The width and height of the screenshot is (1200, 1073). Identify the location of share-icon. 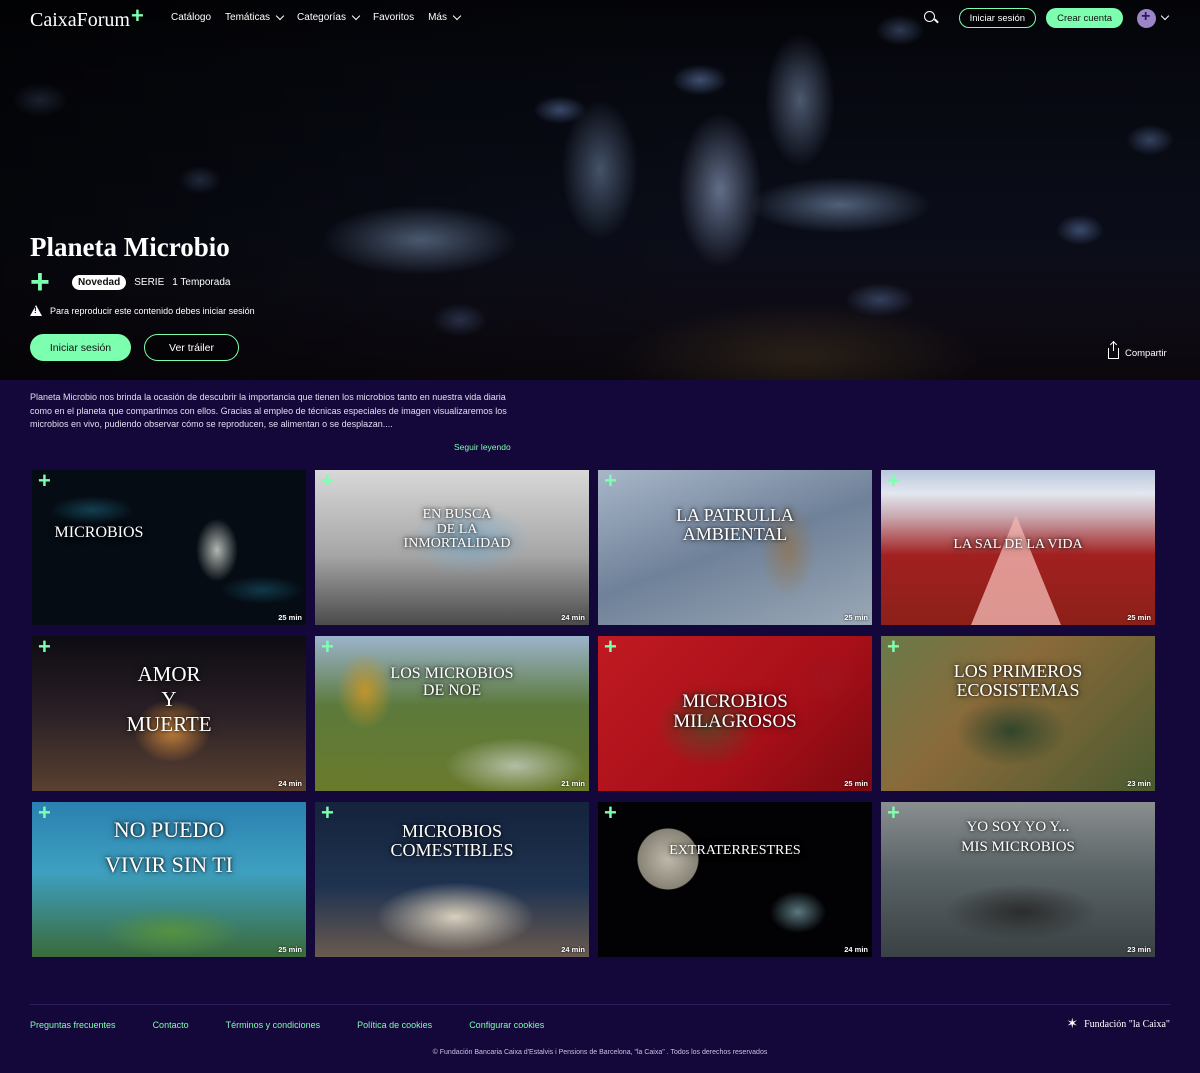
(1113, 350).